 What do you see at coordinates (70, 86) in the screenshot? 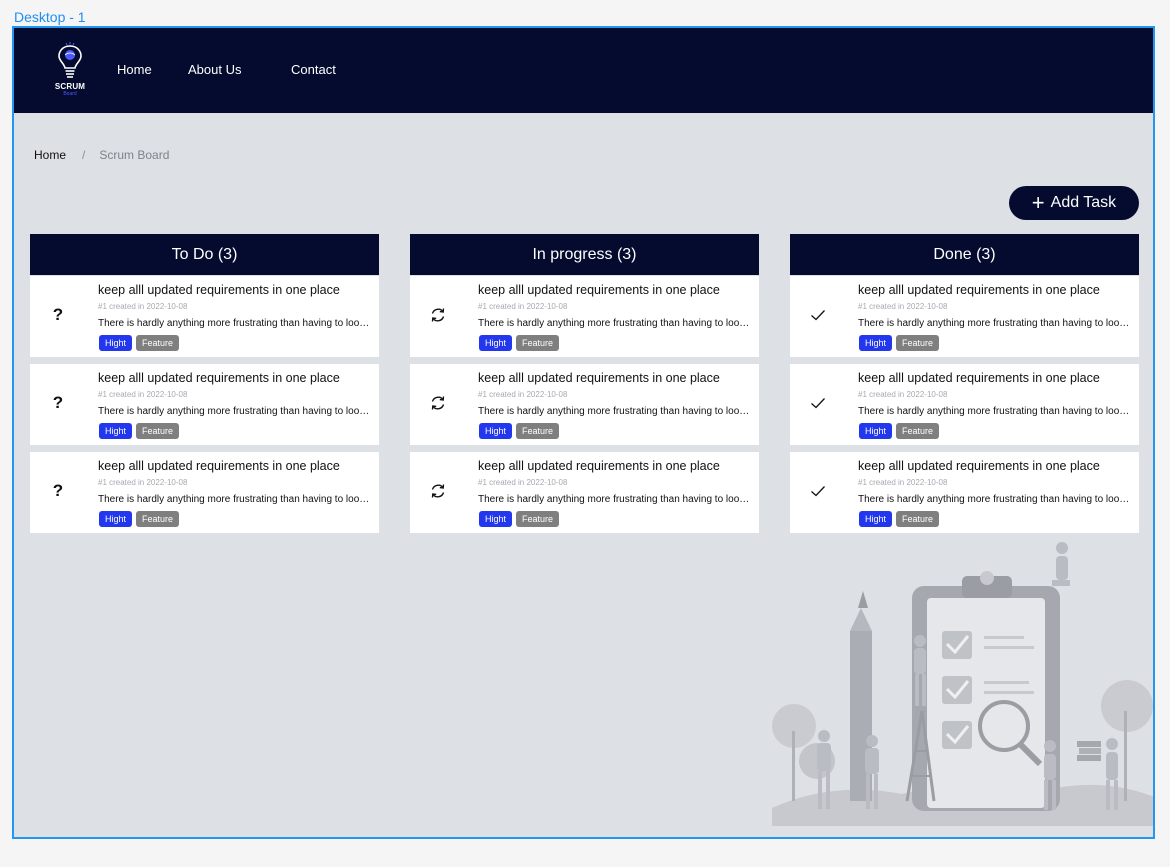
I see `logo-text: SCRUM` at bounding box center [70, 86].